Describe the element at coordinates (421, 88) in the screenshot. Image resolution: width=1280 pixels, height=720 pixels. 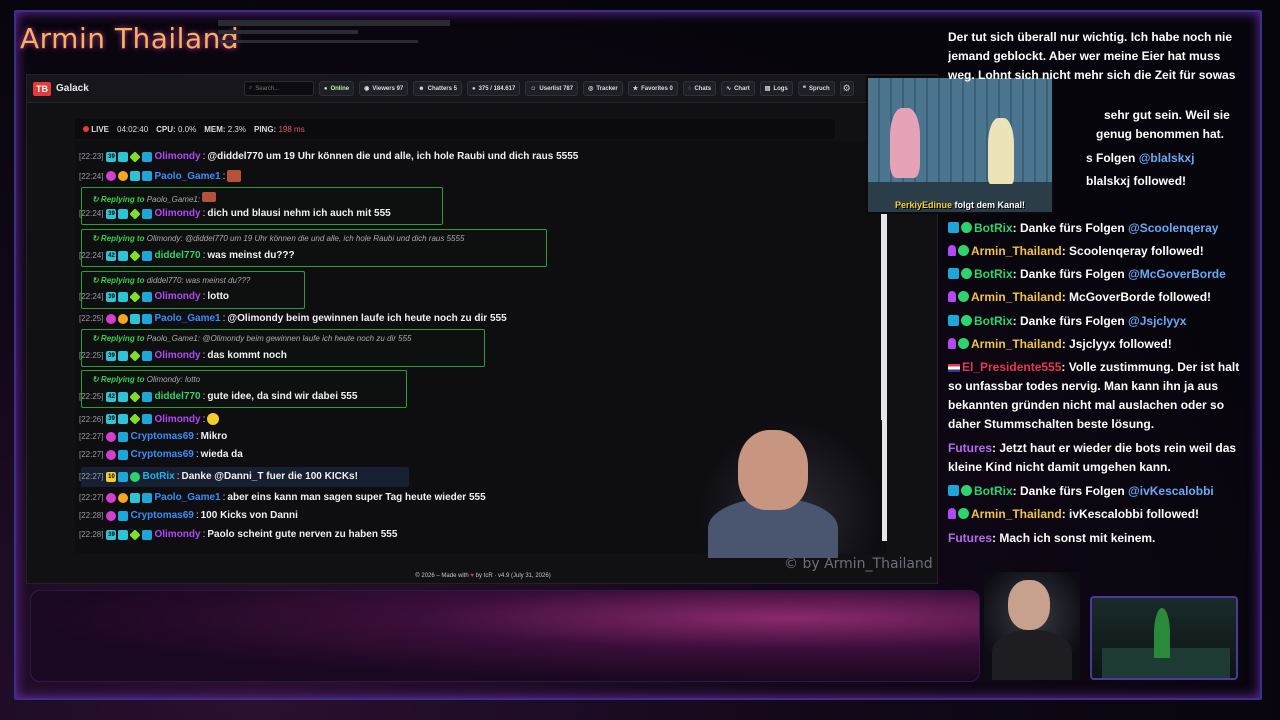
I see `users-icon: ☻` at that location.